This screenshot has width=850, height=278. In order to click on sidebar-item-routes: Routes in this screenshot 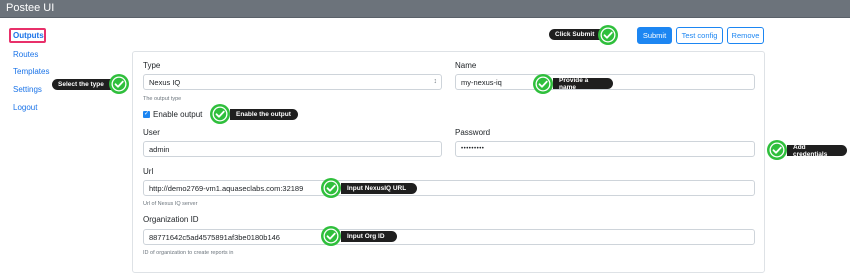, I will do `click(25, 54)`.